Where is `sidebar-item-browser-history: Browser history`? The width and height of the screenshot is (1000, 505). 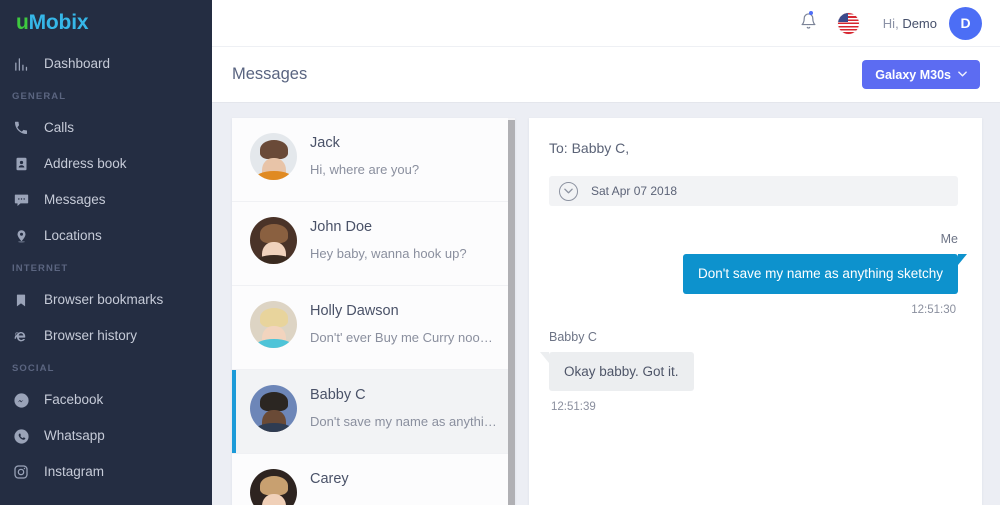 sidebar-item-browser-history: Browser history is located at coordinates (106, 336).